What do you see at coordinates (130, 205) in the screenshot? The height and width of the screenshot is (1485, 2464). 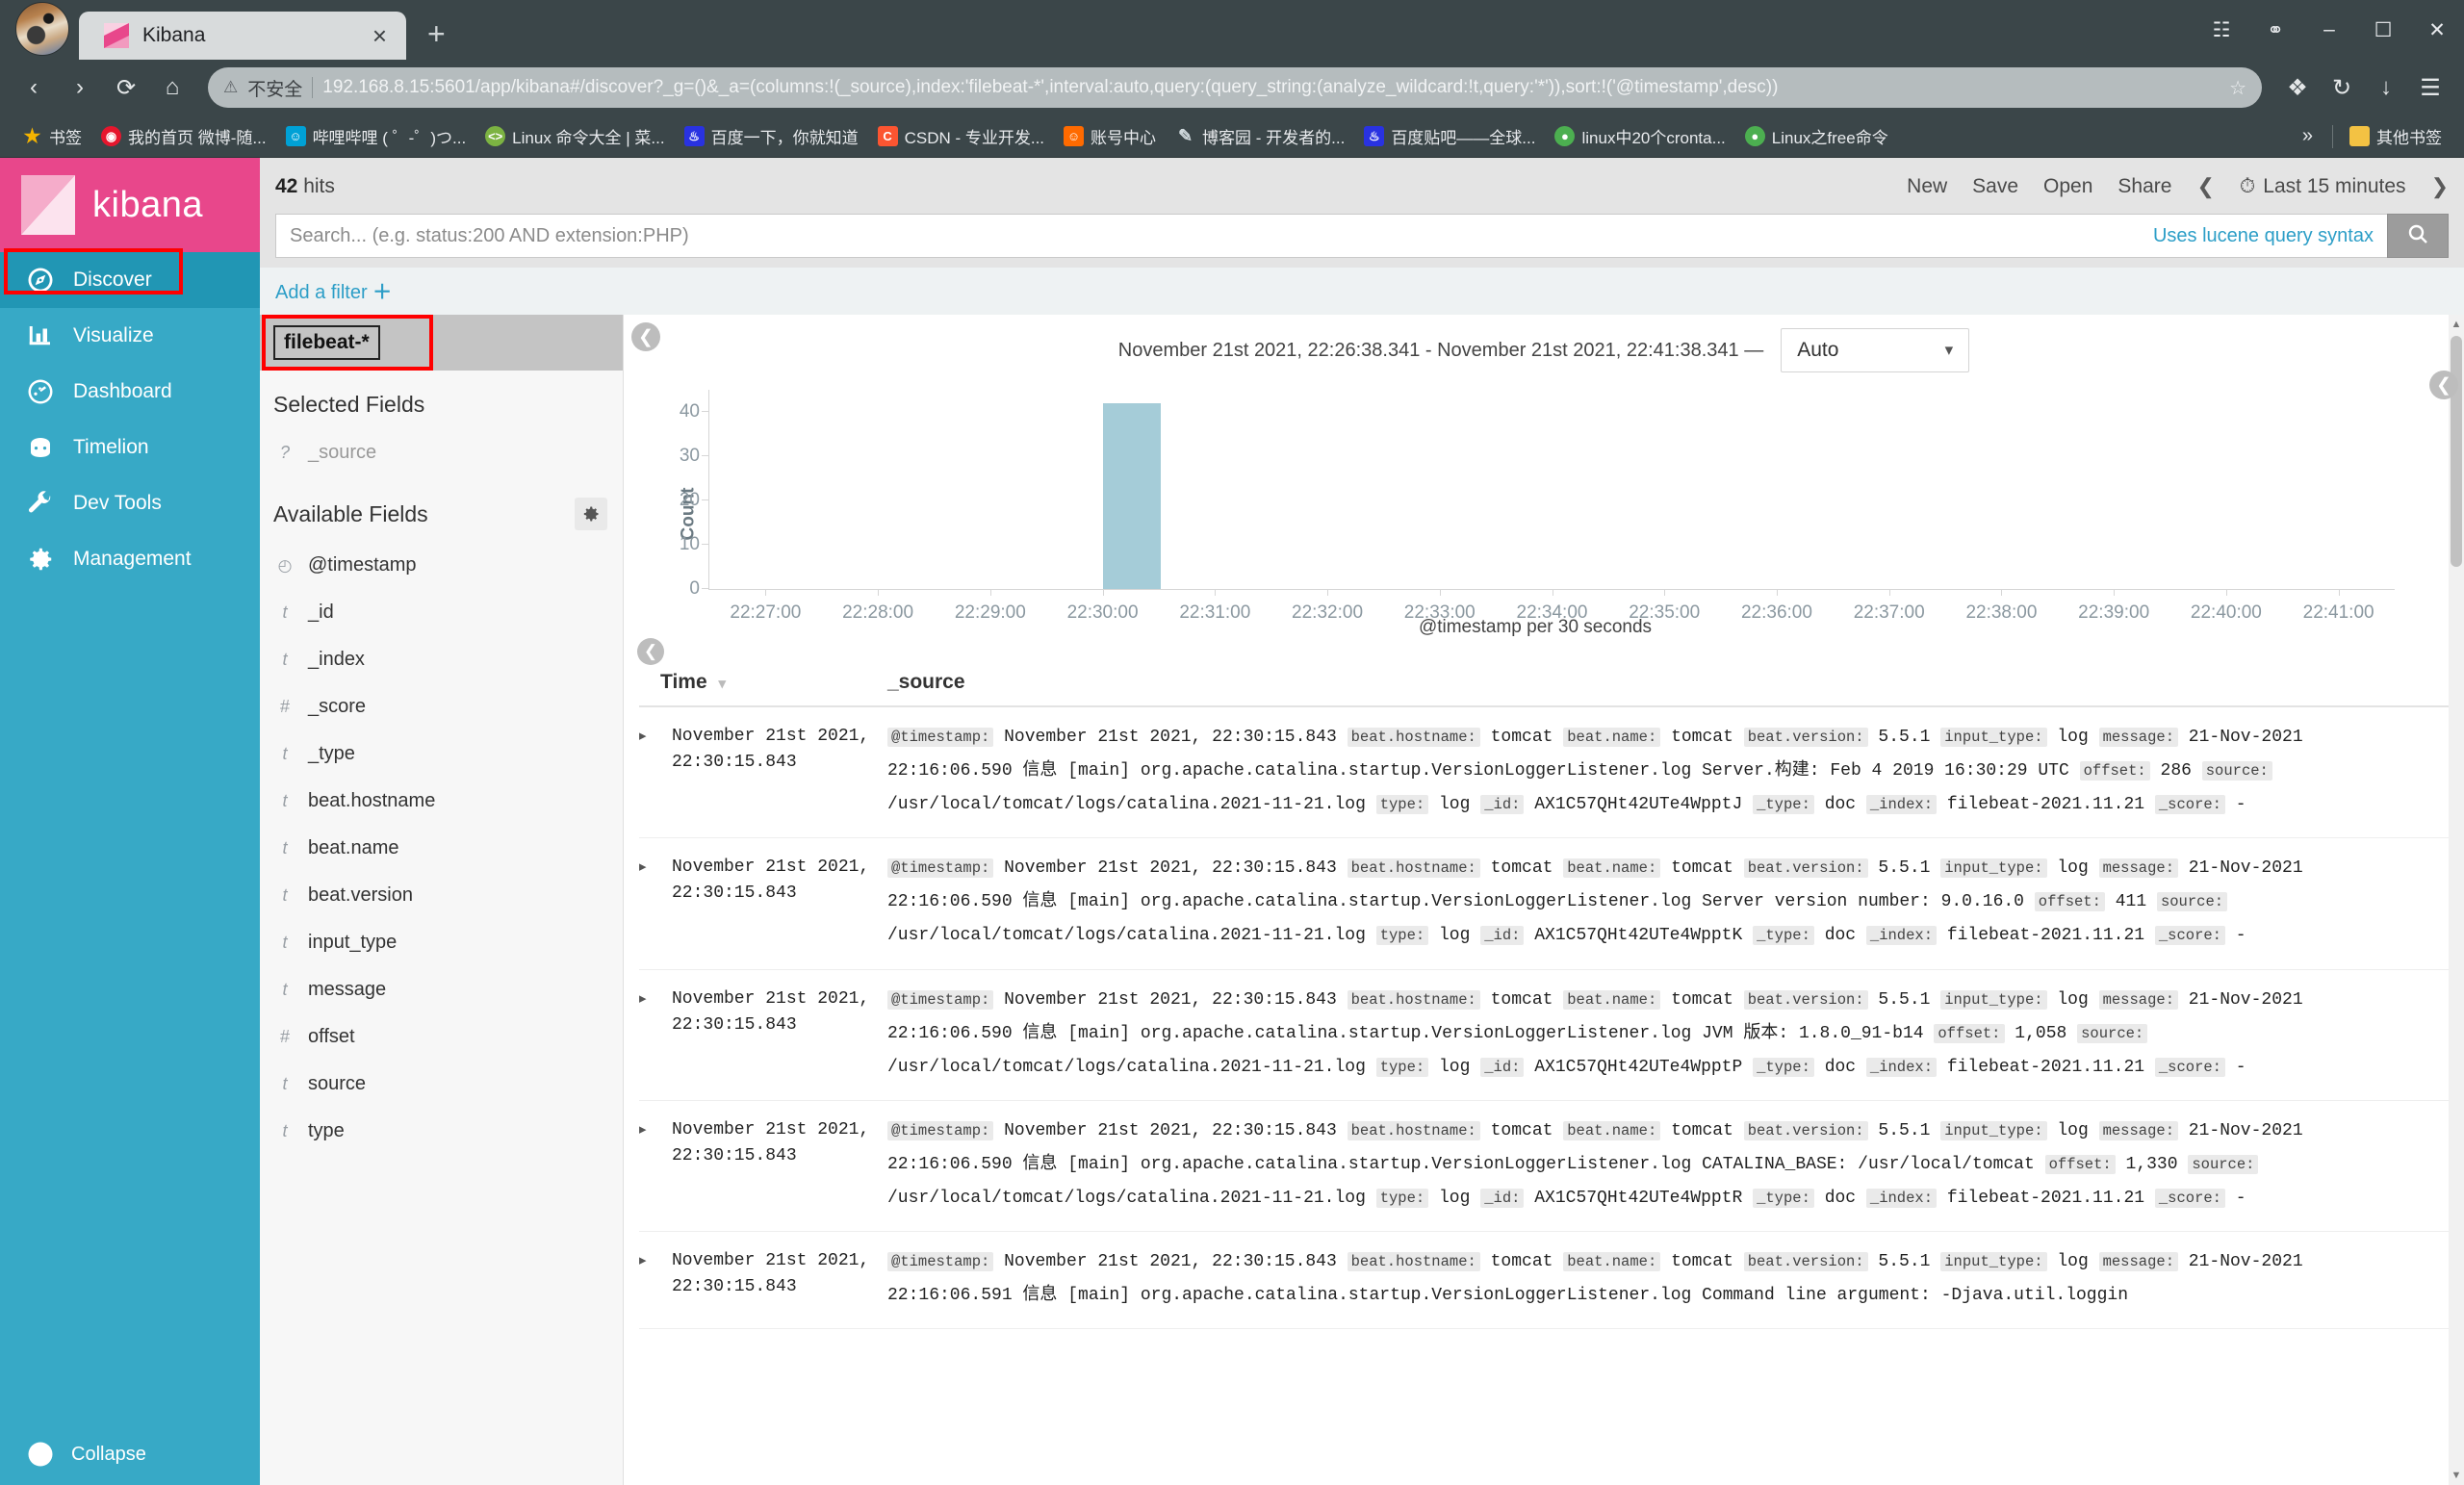 I see `kibana-logo: kibana` at bounding box center [130, 205].